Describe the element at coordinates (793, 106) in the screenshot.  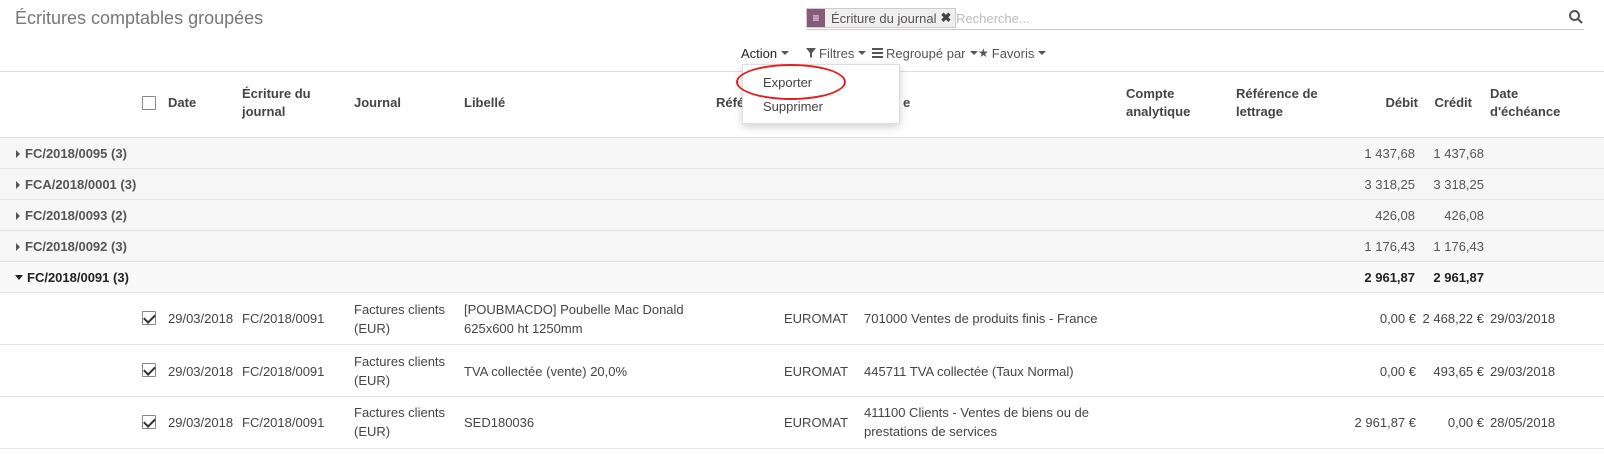
I see `menu-item-delete: Supprimer` at that location.